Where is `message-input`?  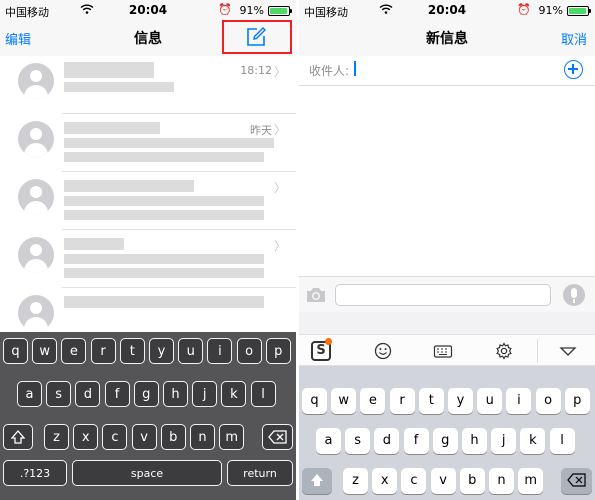 message-input is located at coordinates (443, 295).